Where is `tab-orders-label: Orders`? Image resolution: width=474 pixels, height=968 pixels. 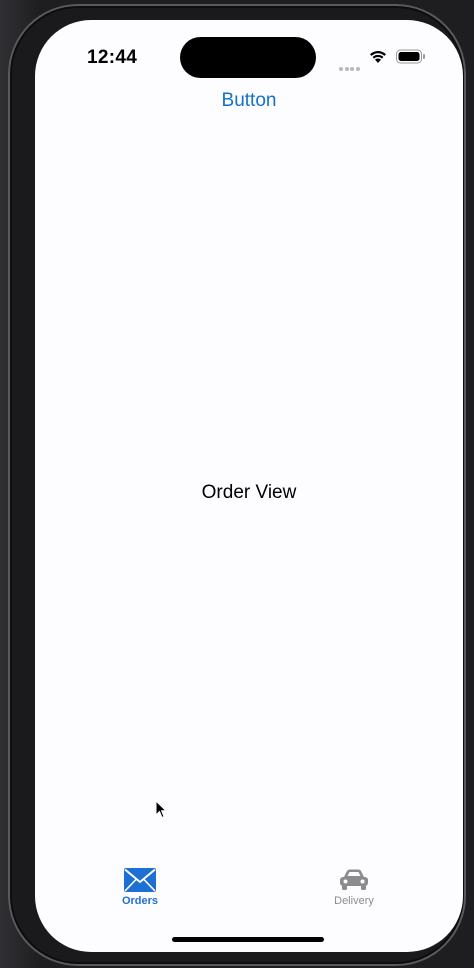
tab-orders-label: Orders is located at coordinates (140, 901).